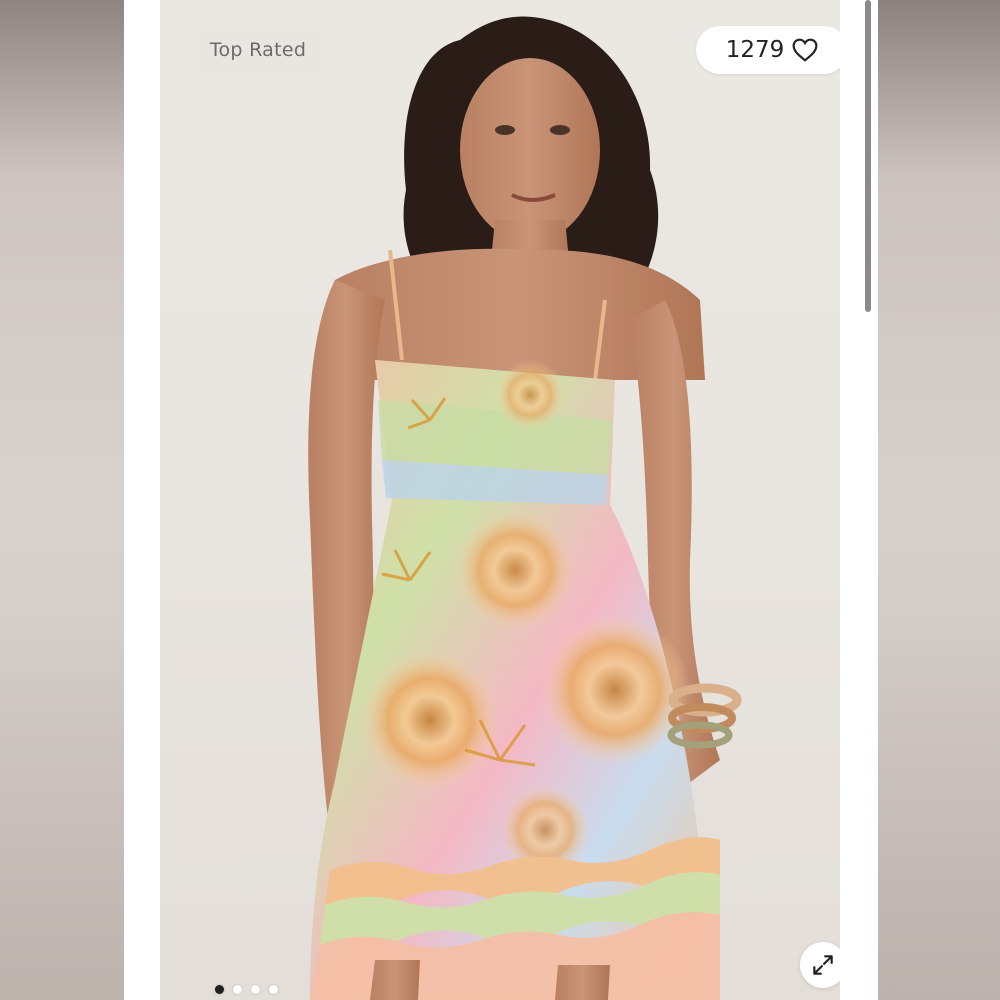 This screenshot has height=1000, width=1000. What do you see at coordinates (755, 50) in the screenshot?
I see `like-count: 1279` at bounding box center [755, 50].